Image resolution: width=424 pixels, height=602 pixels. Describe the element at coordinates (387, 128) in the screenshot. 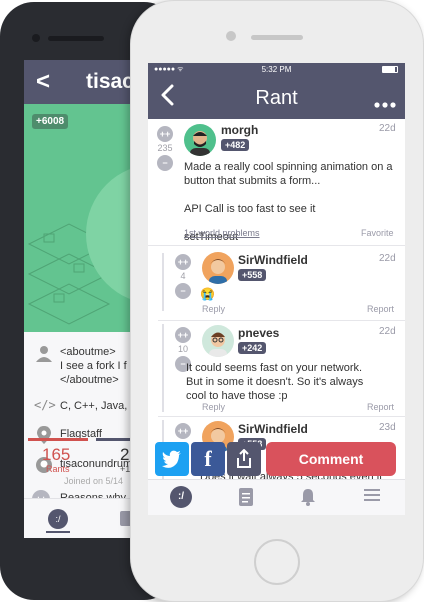

I see `rant-date: 22d` at that location.